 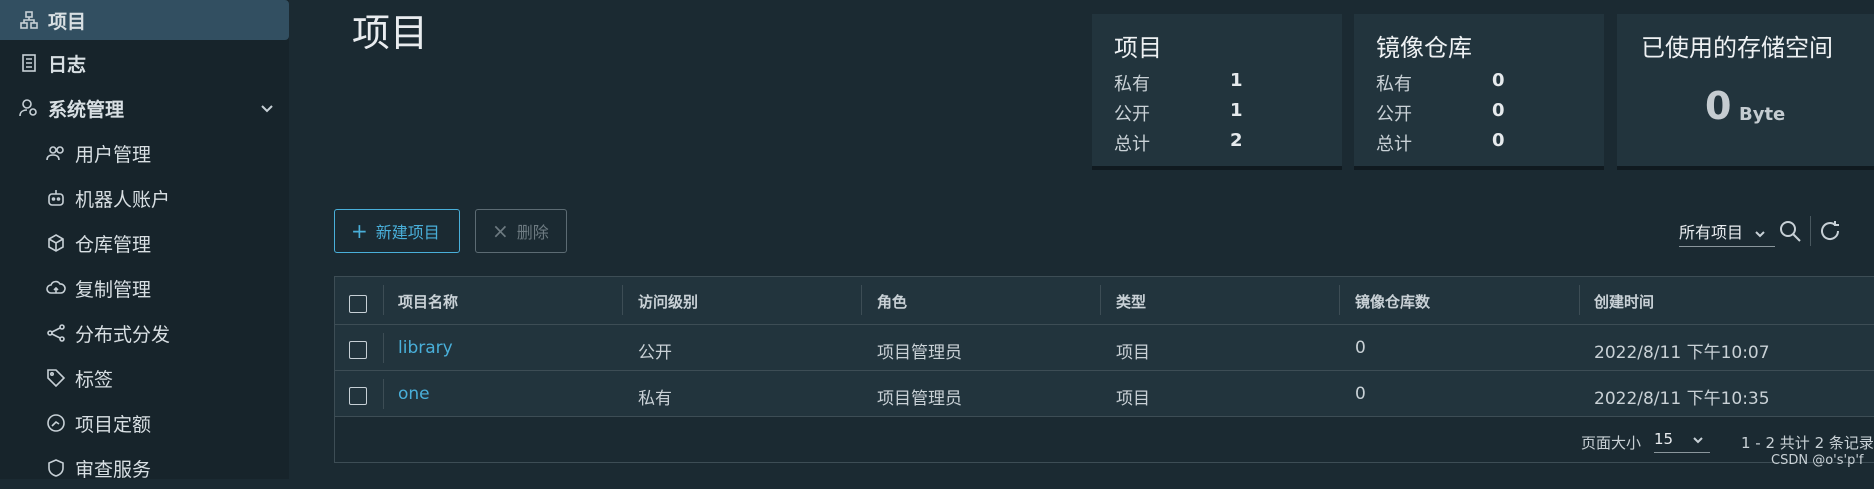 What do you see at coordinates (144, 333) in the screenshot?
I see `sidebar-item-distribution: 分布式分发` at bounding box center [144, 333].